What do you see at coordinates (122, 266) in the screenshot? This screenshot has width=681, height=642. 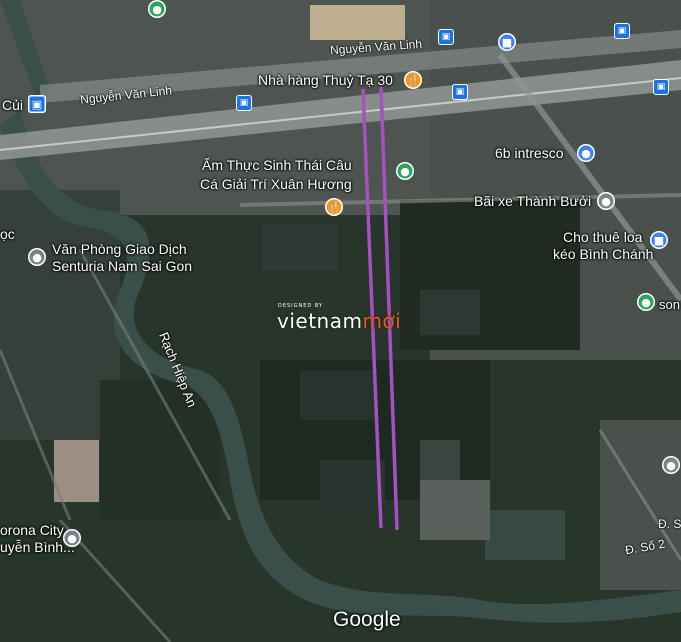 I see `place-label: Senturia Nam Sai Gon` at bounding box center [122, 266].